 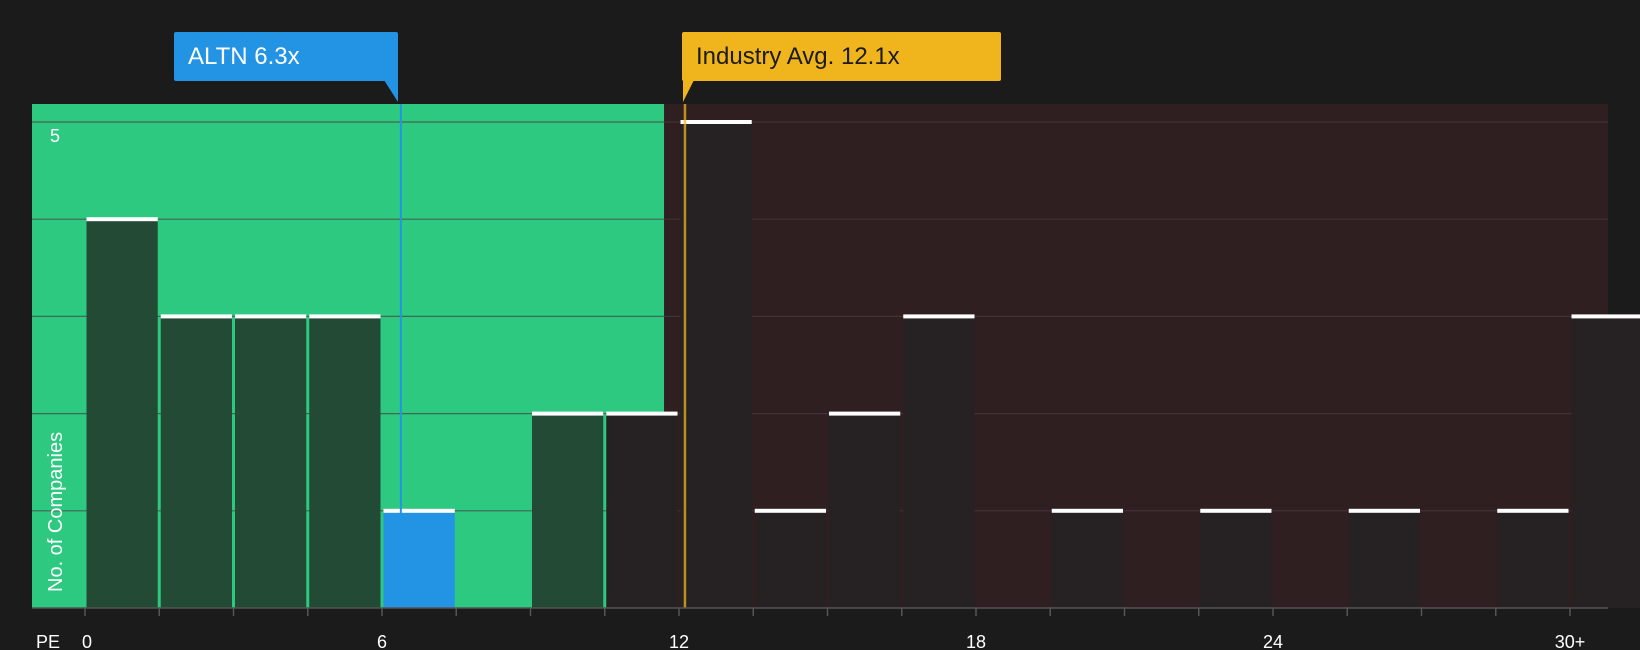 What do you see at coordinates (382, 641) in the screenshot?
I see `x-tick-label: 6` at bounding box center [382, 641].